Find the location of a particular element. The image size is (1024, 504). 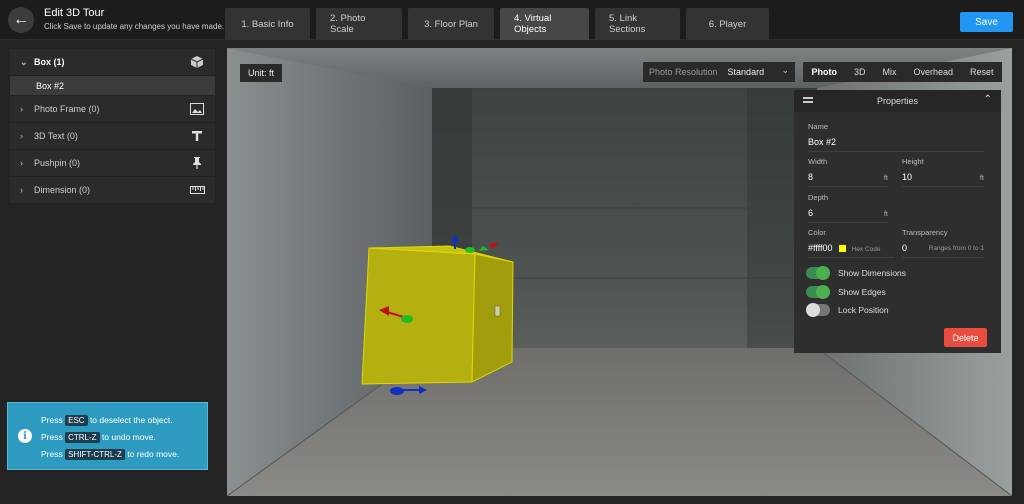

pushpin-icon is located at coordinates (197, 163).